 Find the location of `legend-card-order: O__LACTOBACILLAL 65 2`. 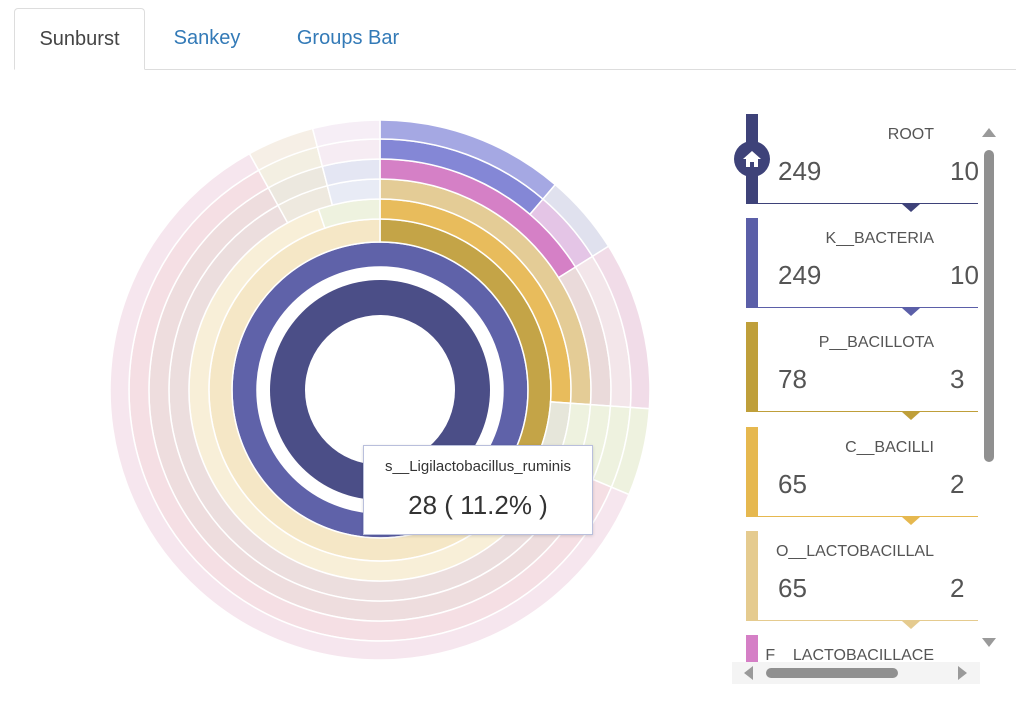

legend-card-order: O__LACTOBACILLAL 65 2 is located at coordinates (862, 580).